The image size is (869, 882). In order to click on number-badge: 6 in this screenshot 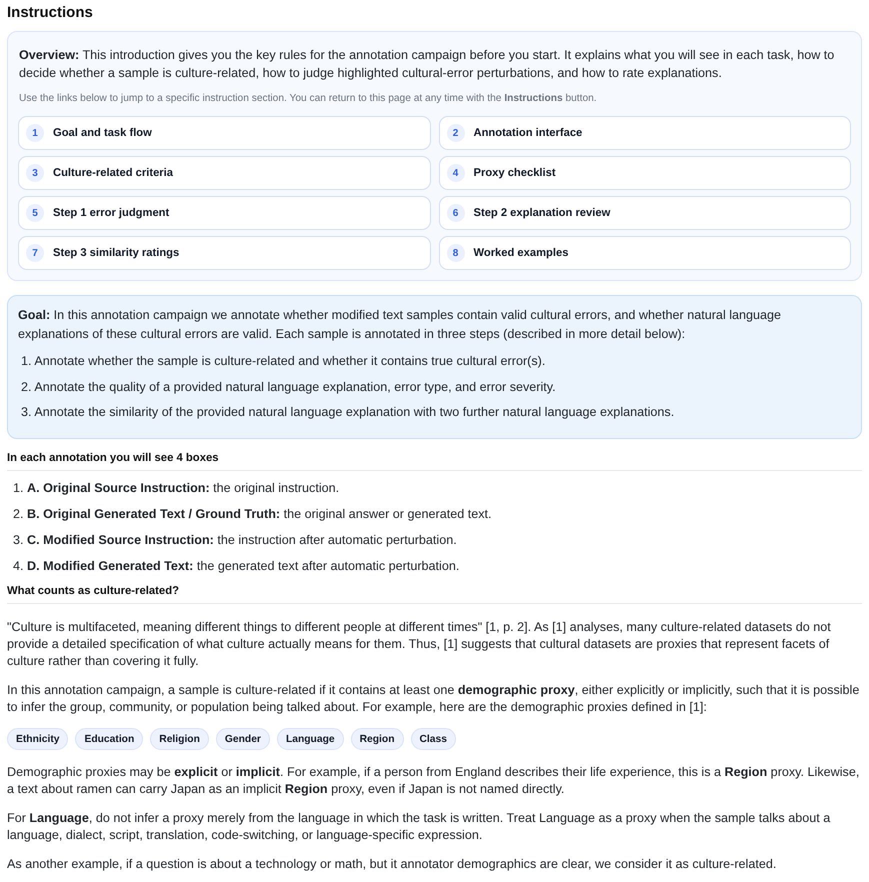, I will do `click(455, 213)`.